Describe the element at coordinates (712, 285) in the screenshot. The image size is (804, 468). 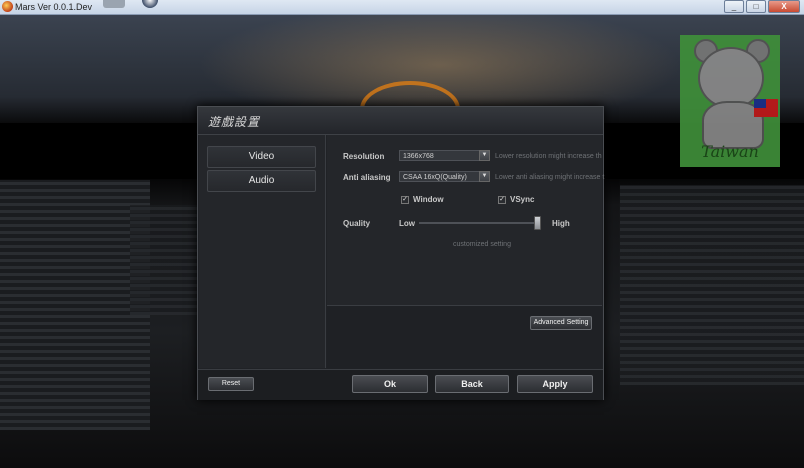
I see `building-right` at that location.